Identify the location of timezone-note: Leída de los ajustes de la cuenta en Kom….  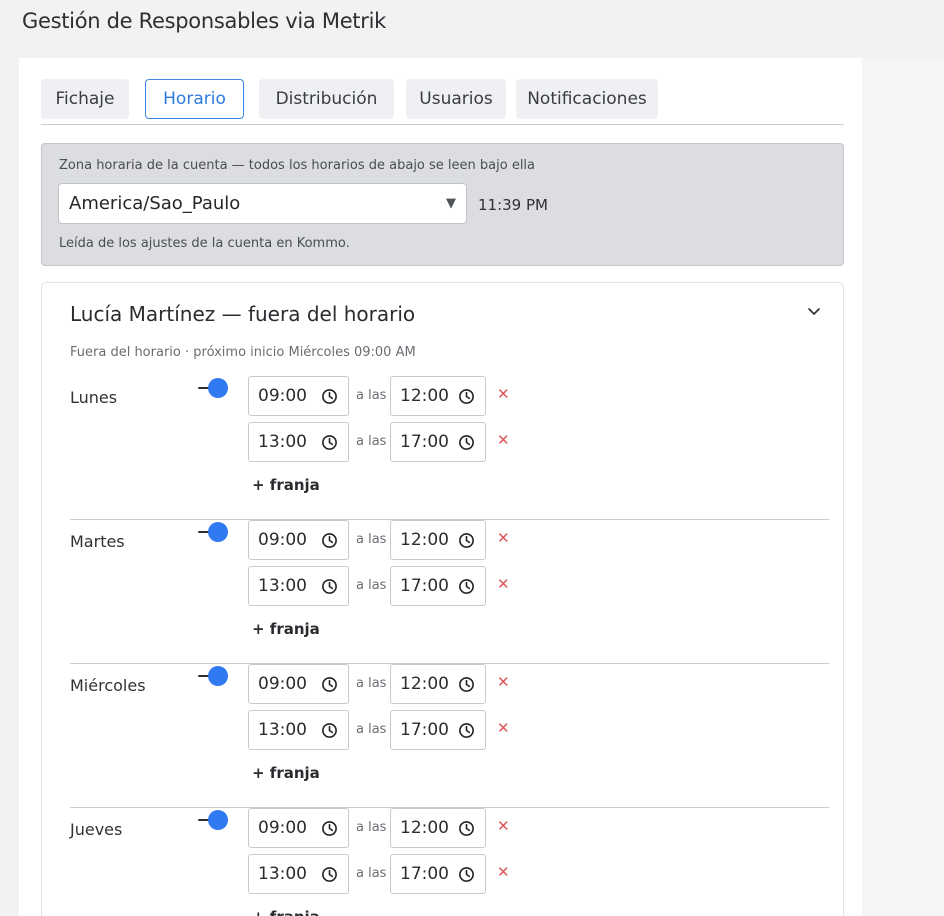
(204, 243).